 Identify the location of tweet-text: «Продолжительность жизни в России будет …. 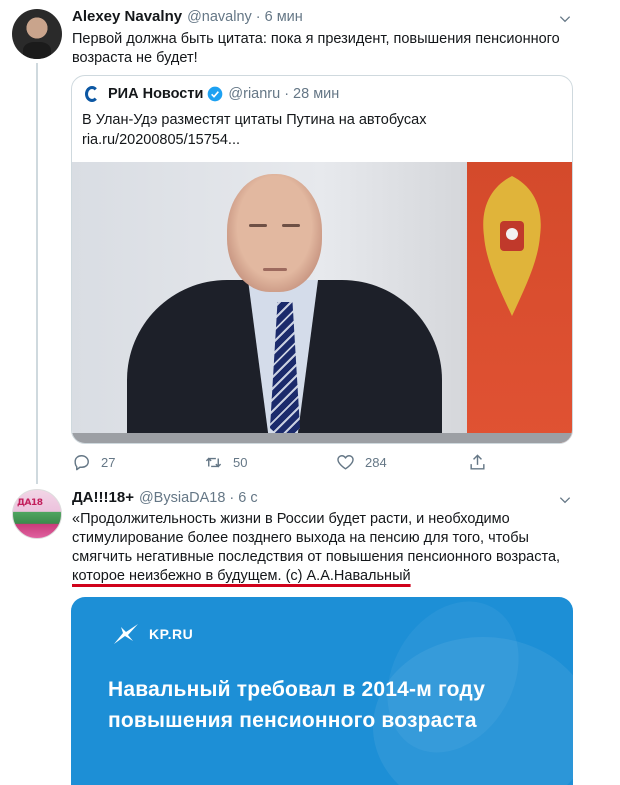
(322, 548).